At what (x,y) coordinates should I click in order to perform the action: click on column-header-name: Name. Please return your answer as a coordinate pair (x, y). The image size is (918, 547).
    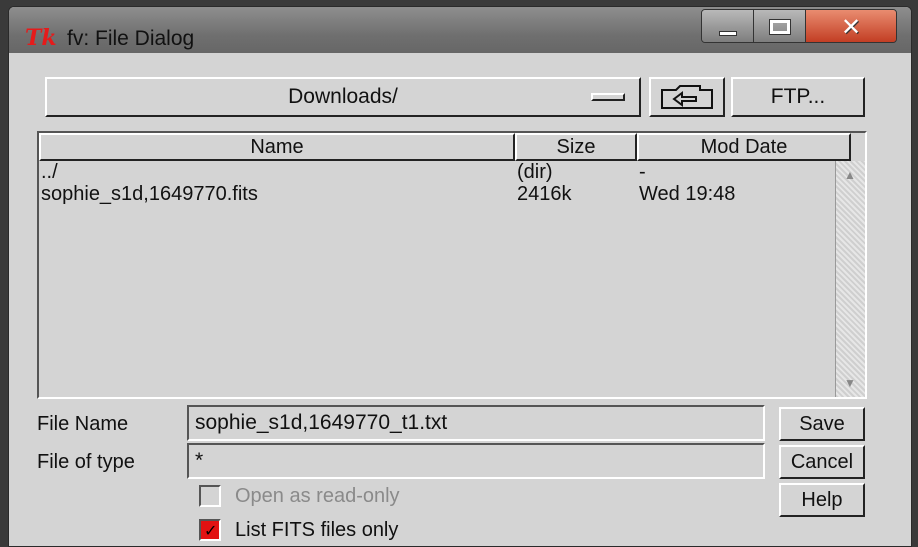
    Looking at the image, I should click on (277, 147).